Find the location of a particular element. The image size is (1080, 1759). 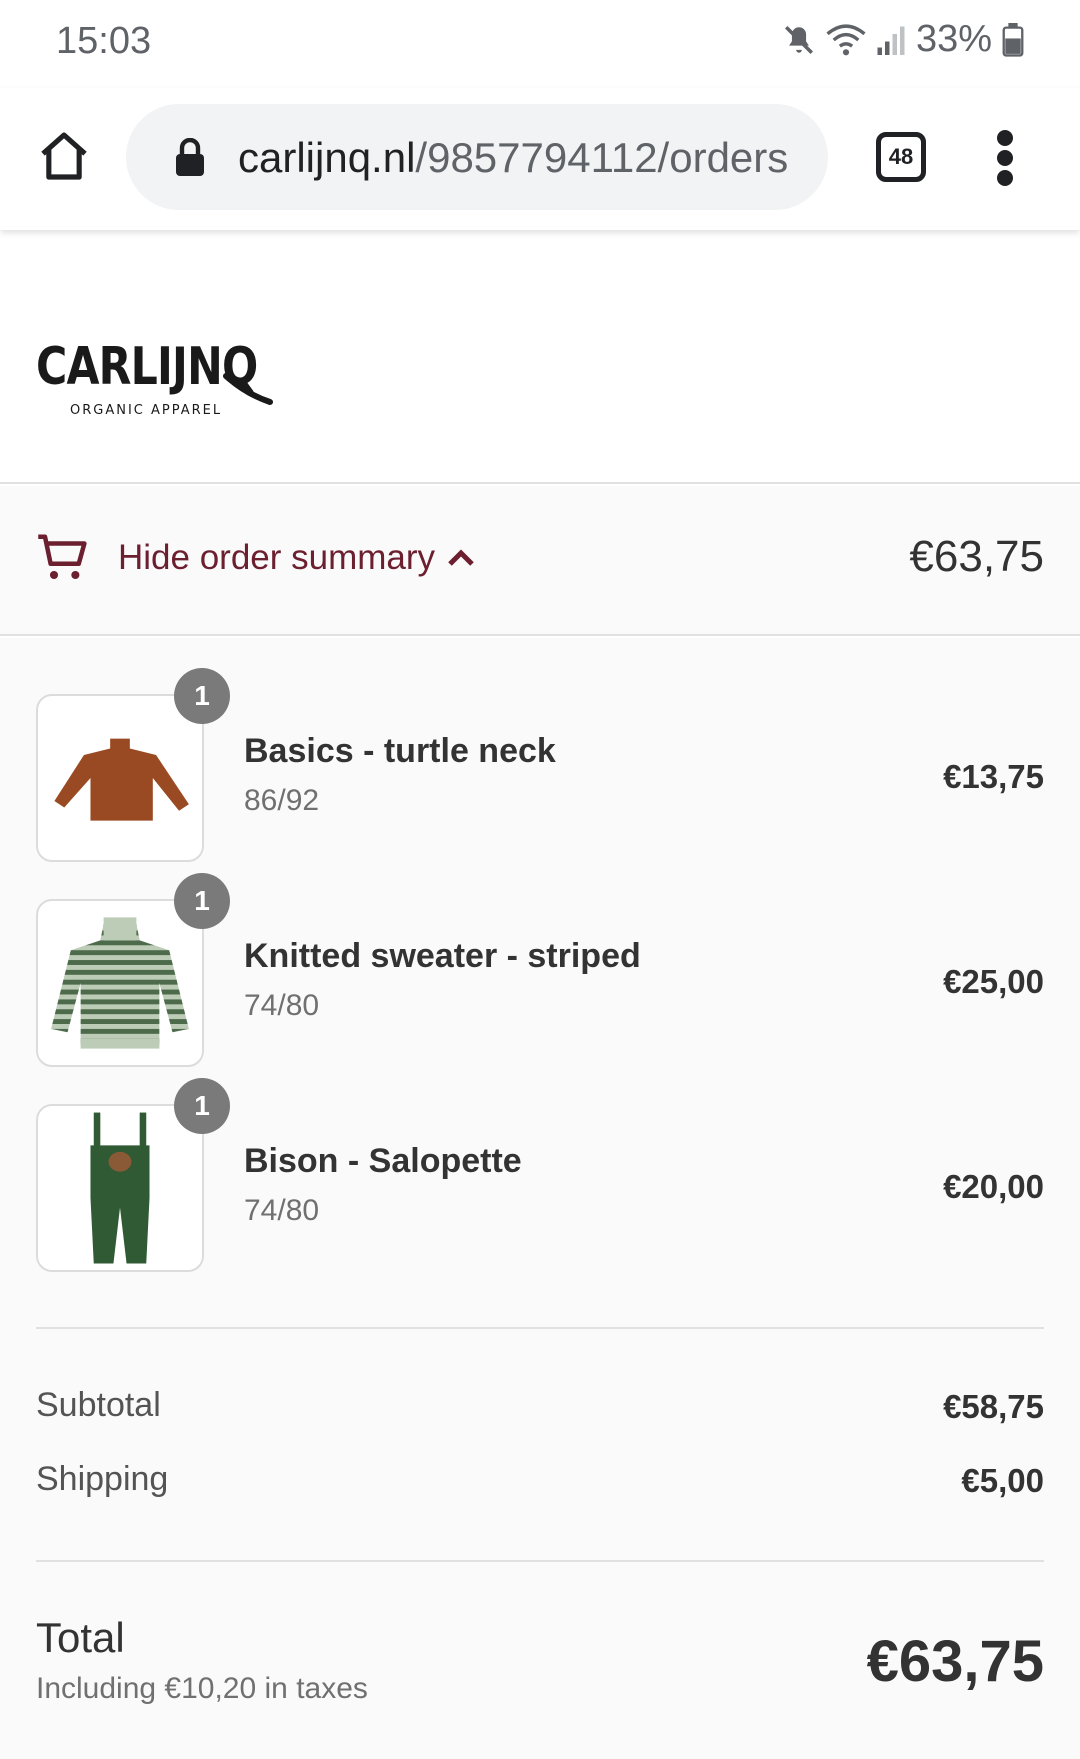

url-text: carlijnq.nl/9857794112/orders is located at coordinates (523, 158).